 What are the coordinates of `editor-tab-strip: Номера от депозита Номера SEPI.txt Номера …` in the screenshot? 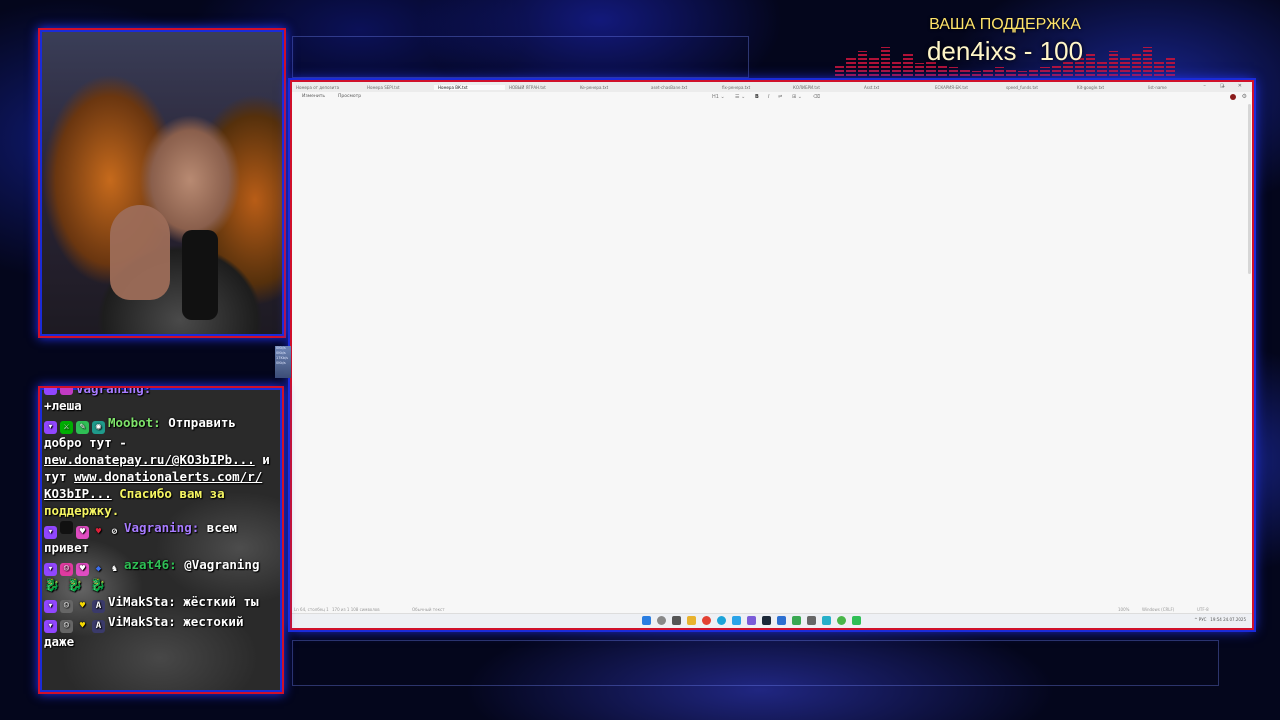 It's located at (772, 87).